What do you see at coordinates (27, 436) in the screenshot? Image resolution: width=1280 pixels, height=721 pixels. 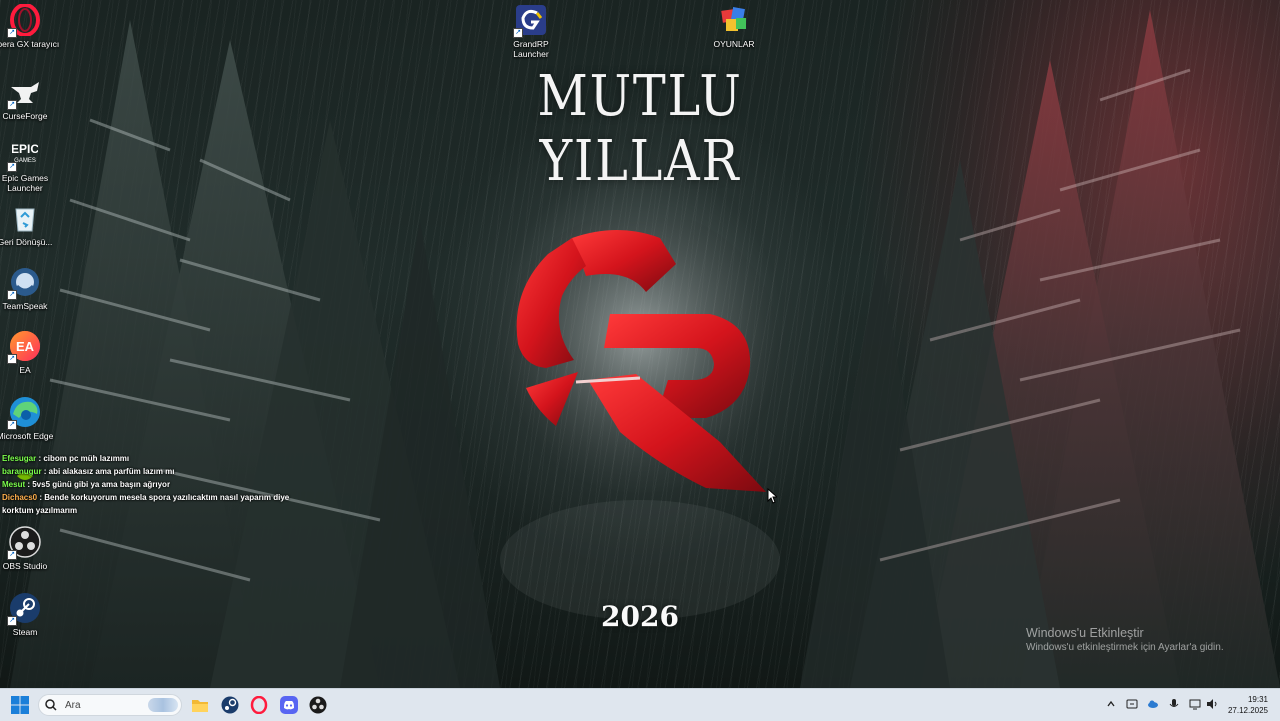 I see `desktop-icon-label: Microsoft Edge` at bounding box center [27, 436].